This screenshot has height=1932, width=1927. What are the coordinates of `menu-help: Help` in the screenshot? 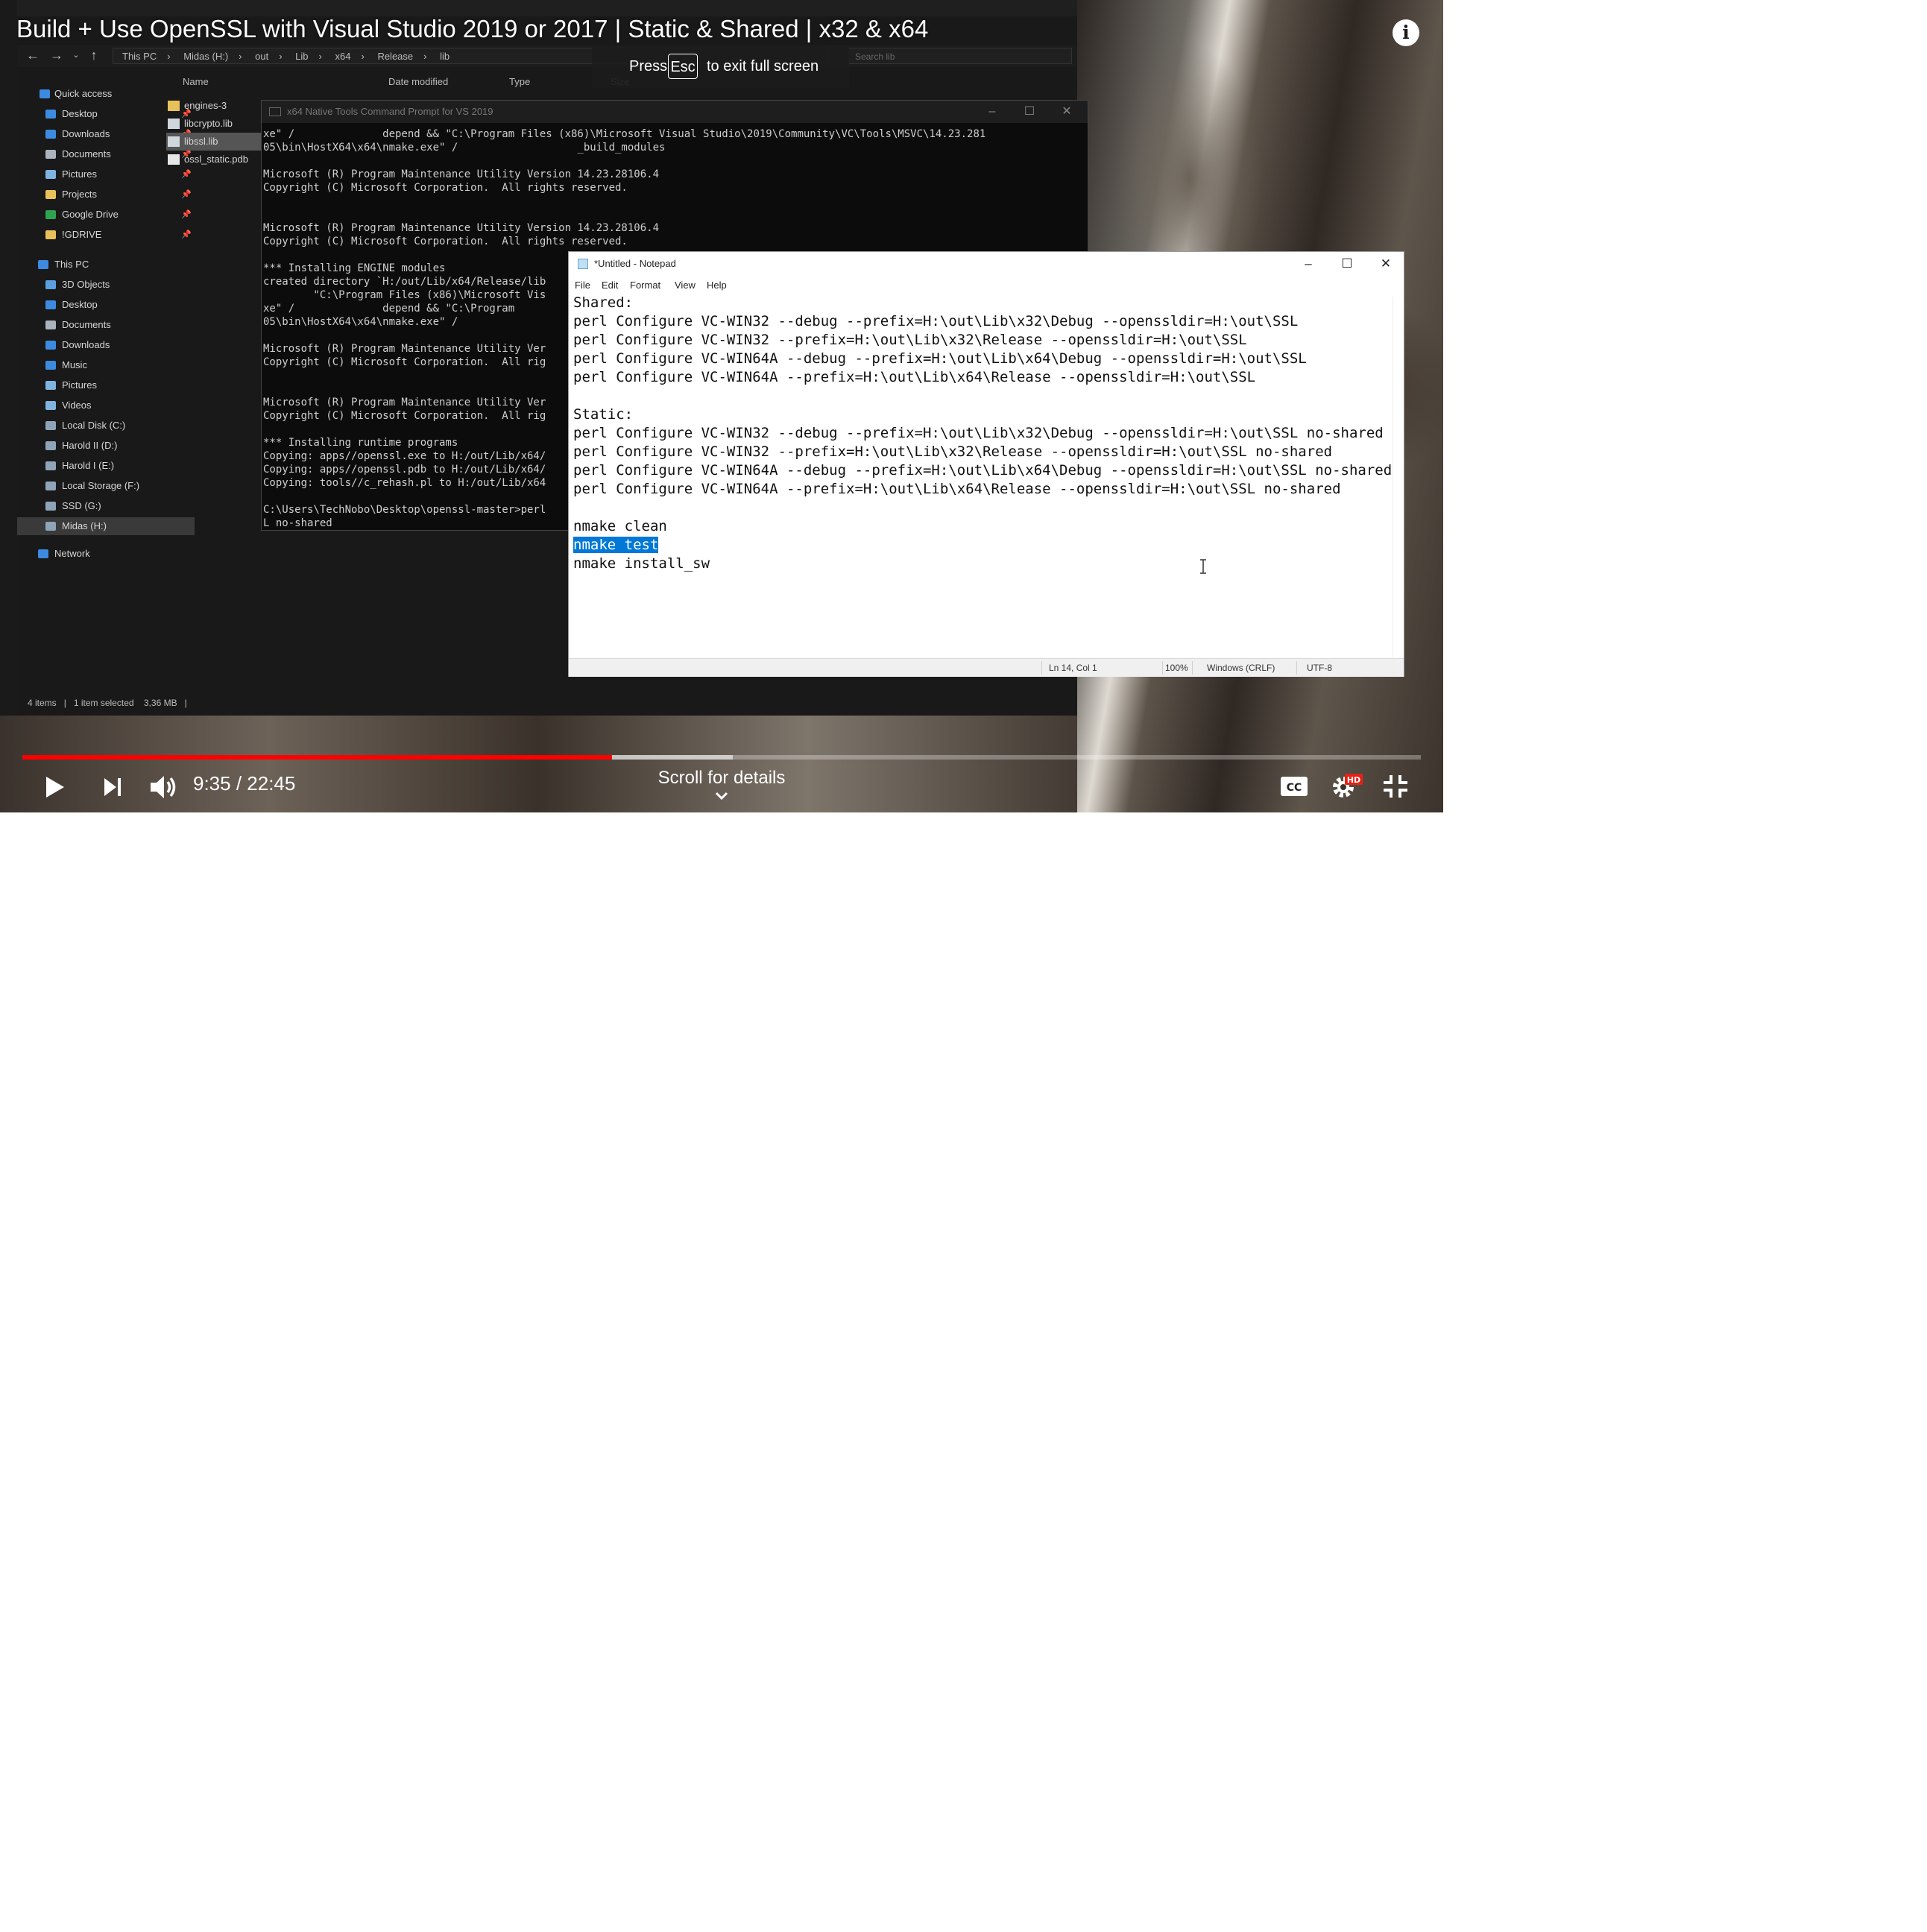 It's located at (717, 285).